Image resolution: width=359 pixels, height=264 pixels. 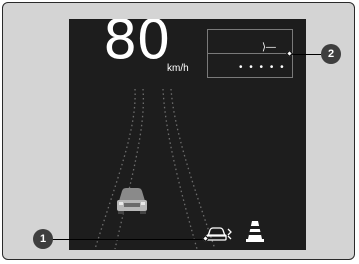 What do you see at coordinates (255, 231) in the screenshot?
I see `cone-icon` at bounding box center [255, 231].